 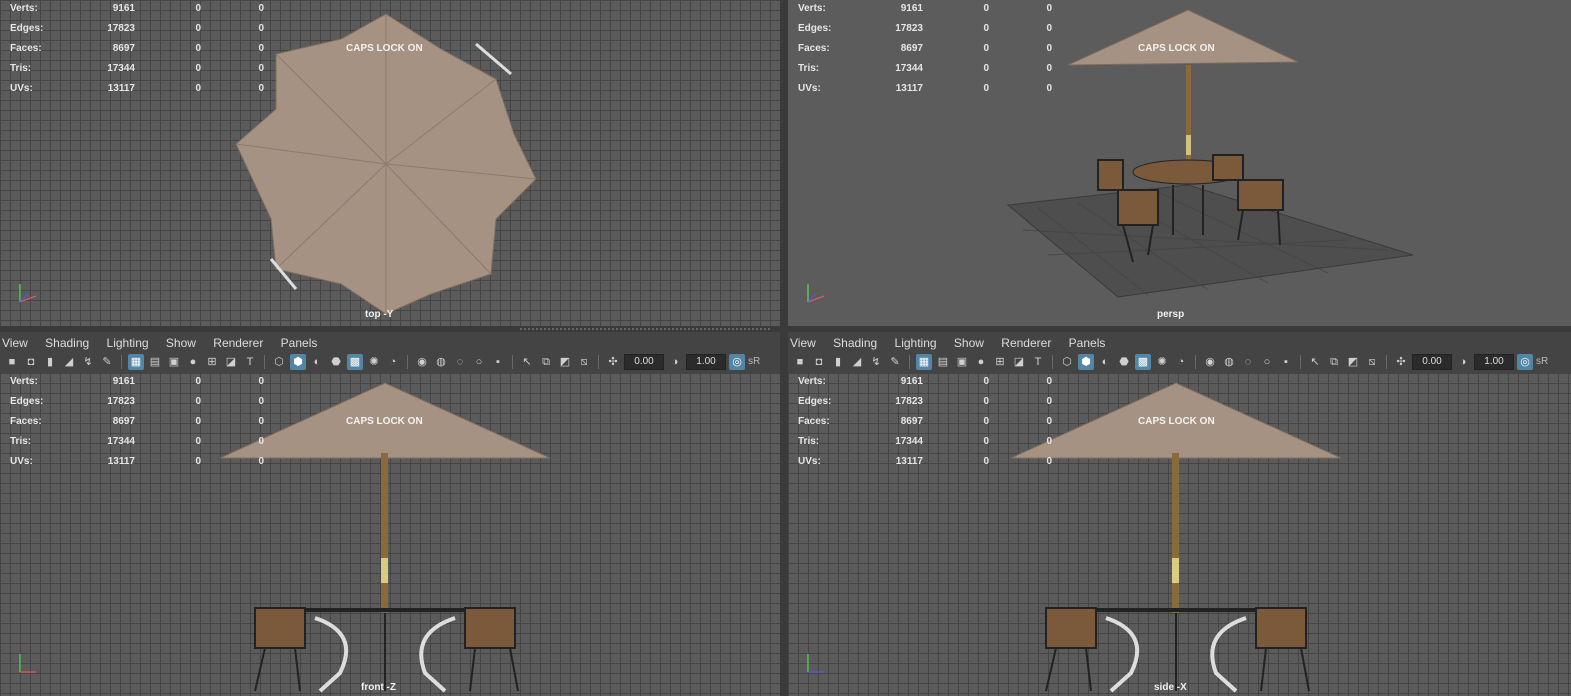 What do you see at coordinates (1170, 687) in the screenshot?
I see `camera-label-side: side -X` at bounding box center [1170, 687].